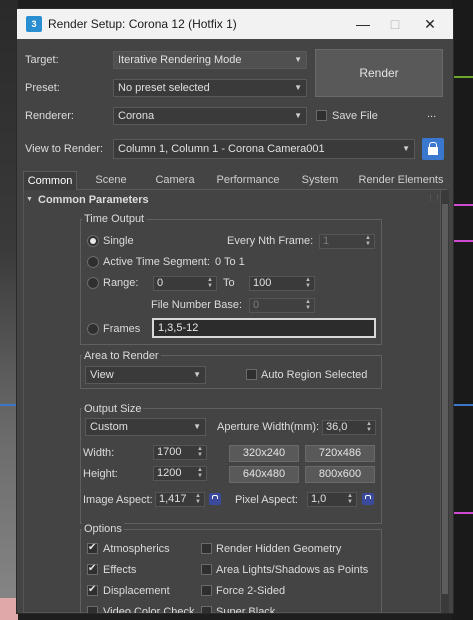  What do you see at coordinates (332, 499) in the screenshot?
I see `pixel-aspect-spinner: 1,0 ▲ ▼` at bounding box center [332, 499].